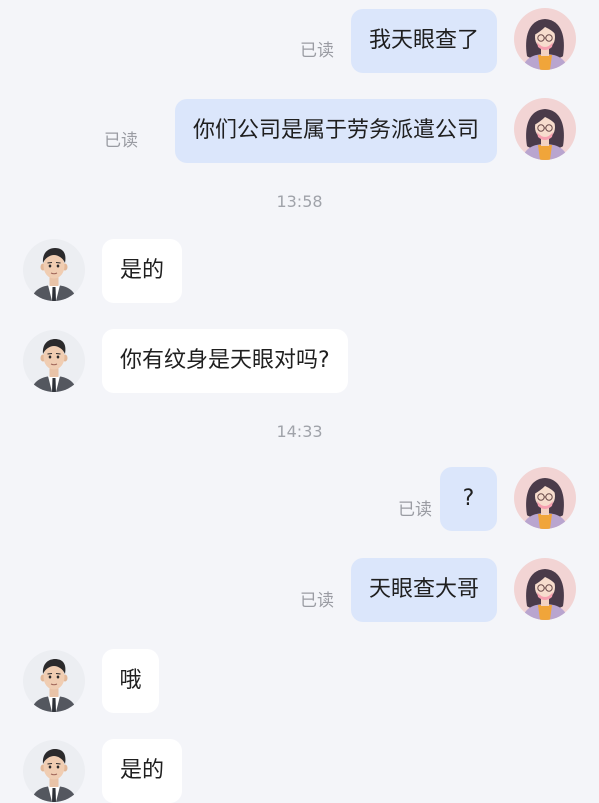  What do you see at coordinates (225, 361) in the screenshot?
I see `message-bubble-incoming: 你有纹身是天眼对吗?` at bounding box center [225, 361].